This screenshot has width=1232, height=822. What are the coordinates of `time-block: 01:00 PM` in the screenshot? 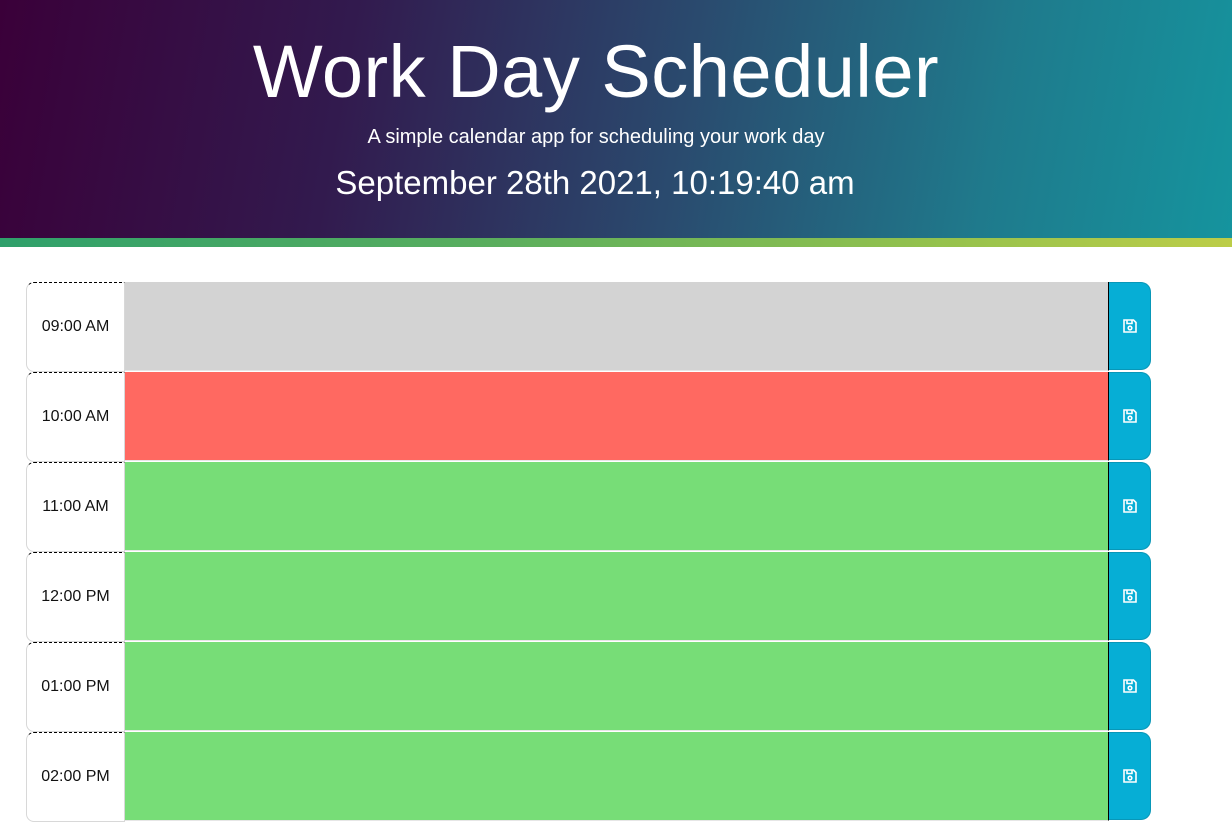 It's located at (588, 687).